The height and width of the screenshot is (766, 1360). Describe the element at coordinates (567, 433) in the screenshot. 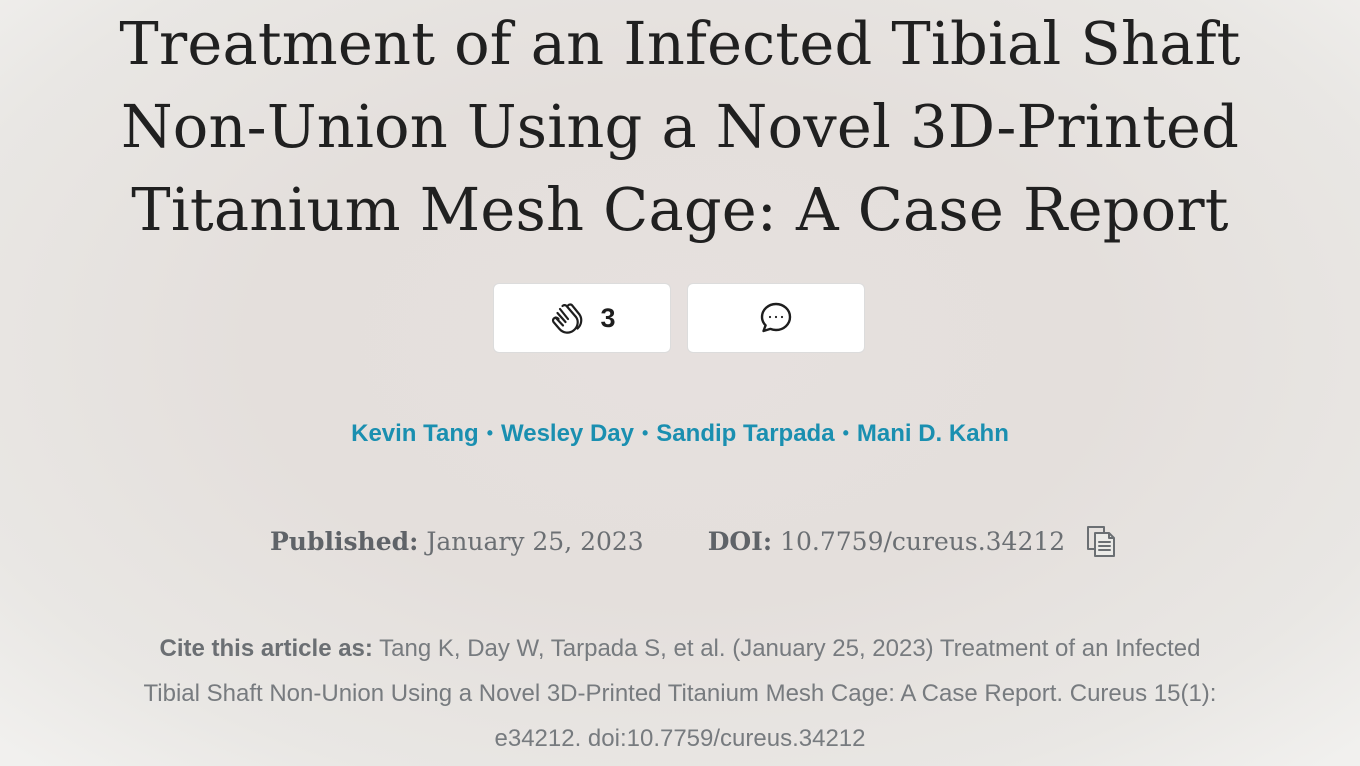

I see `author-link: Wesley Day` at that location.